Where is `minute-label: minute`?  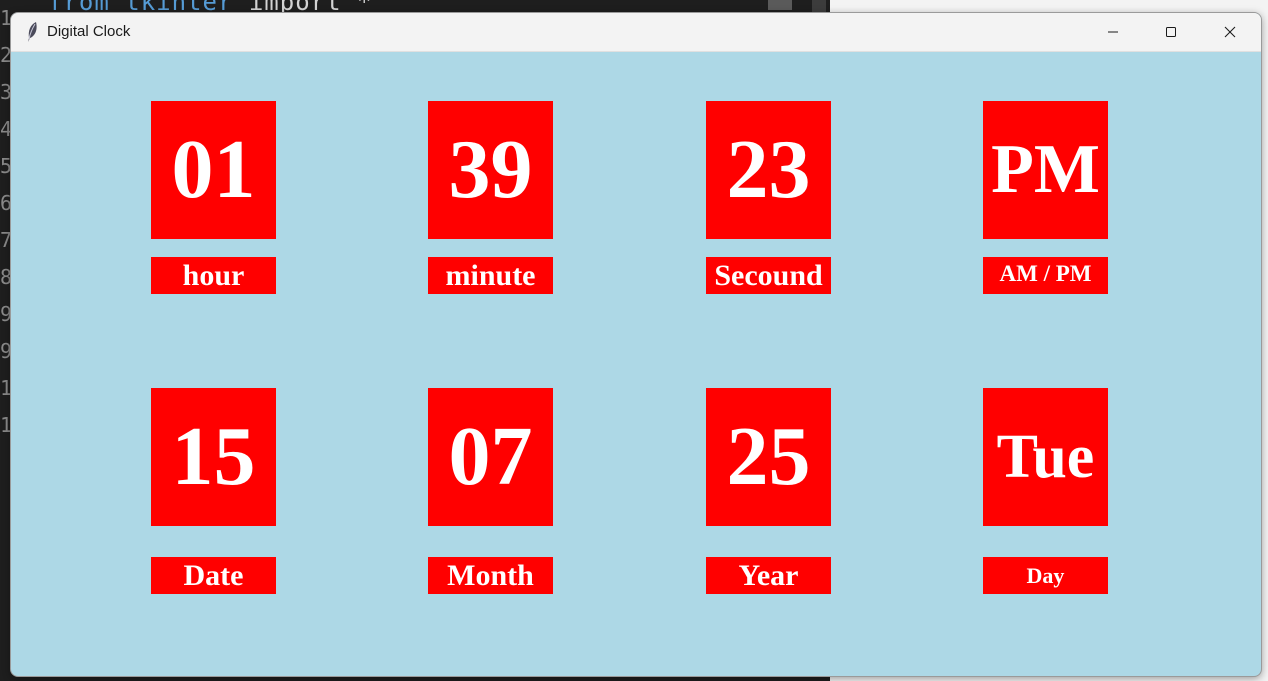 minute-label: minute is located at coordinates (490, 275).